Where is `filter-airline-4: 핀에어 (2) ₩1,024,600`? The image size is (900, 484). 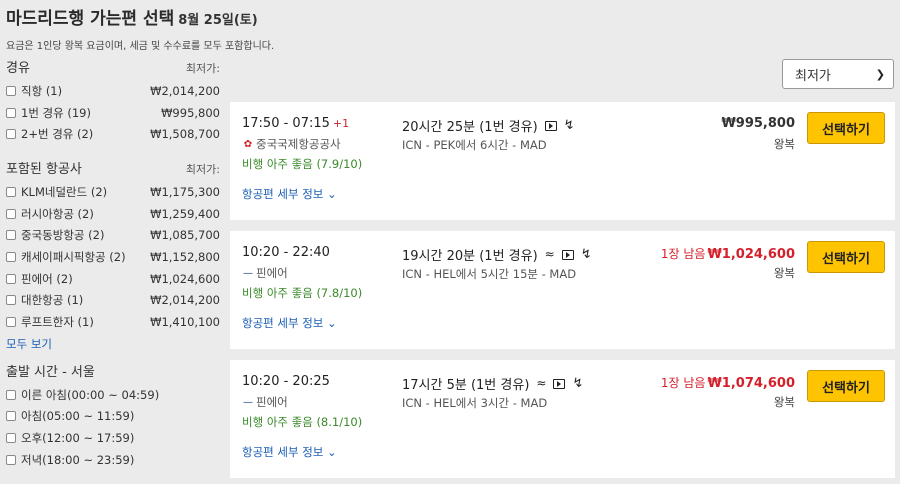 filter-airline-4: 핀에어 (2) ₩1,024,600 is located at coordinates (113, 279).